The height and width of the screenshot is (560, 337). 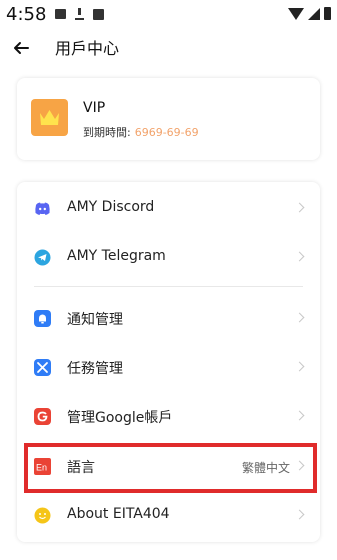 I want to click on menu-item-telegram: AMY Telegram, so click(x=168, y=257).